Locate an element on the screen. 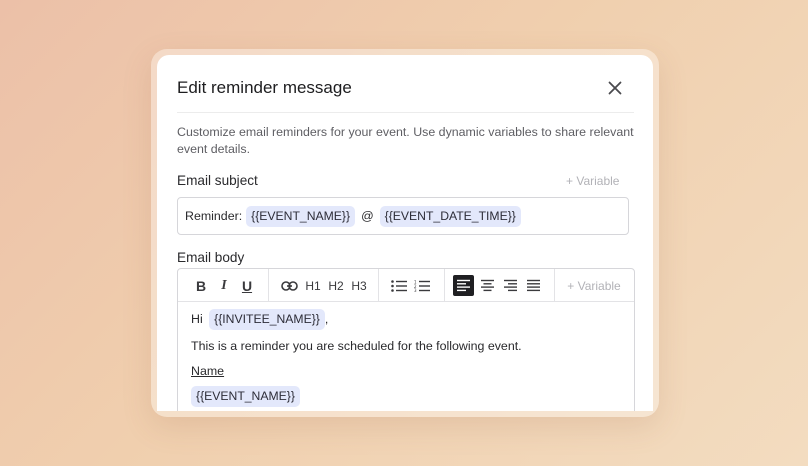  greeting-text: Hi is located at coordinates (197, 319).